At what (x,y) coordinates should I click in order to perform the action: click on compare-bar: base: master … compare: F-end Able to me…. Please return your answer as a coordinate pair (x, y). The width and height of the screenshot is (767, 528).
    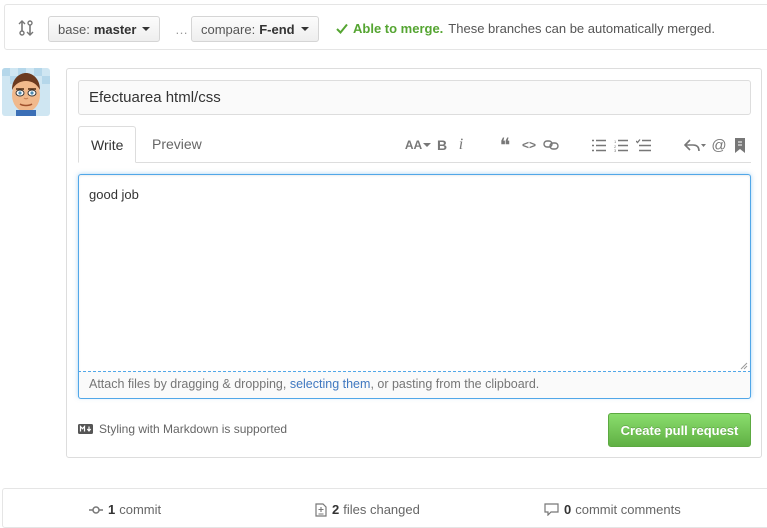
    Looking at the image, I should click on (385, 27).